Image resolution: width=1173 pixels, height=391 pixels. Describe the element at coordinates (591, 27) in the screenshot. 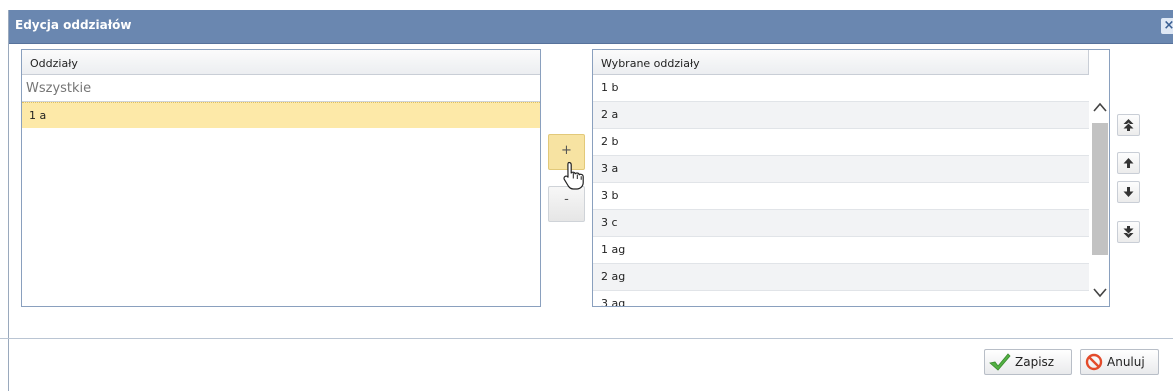

I see `dialog-titlebar: Edycja oddziałów ×` at that location.